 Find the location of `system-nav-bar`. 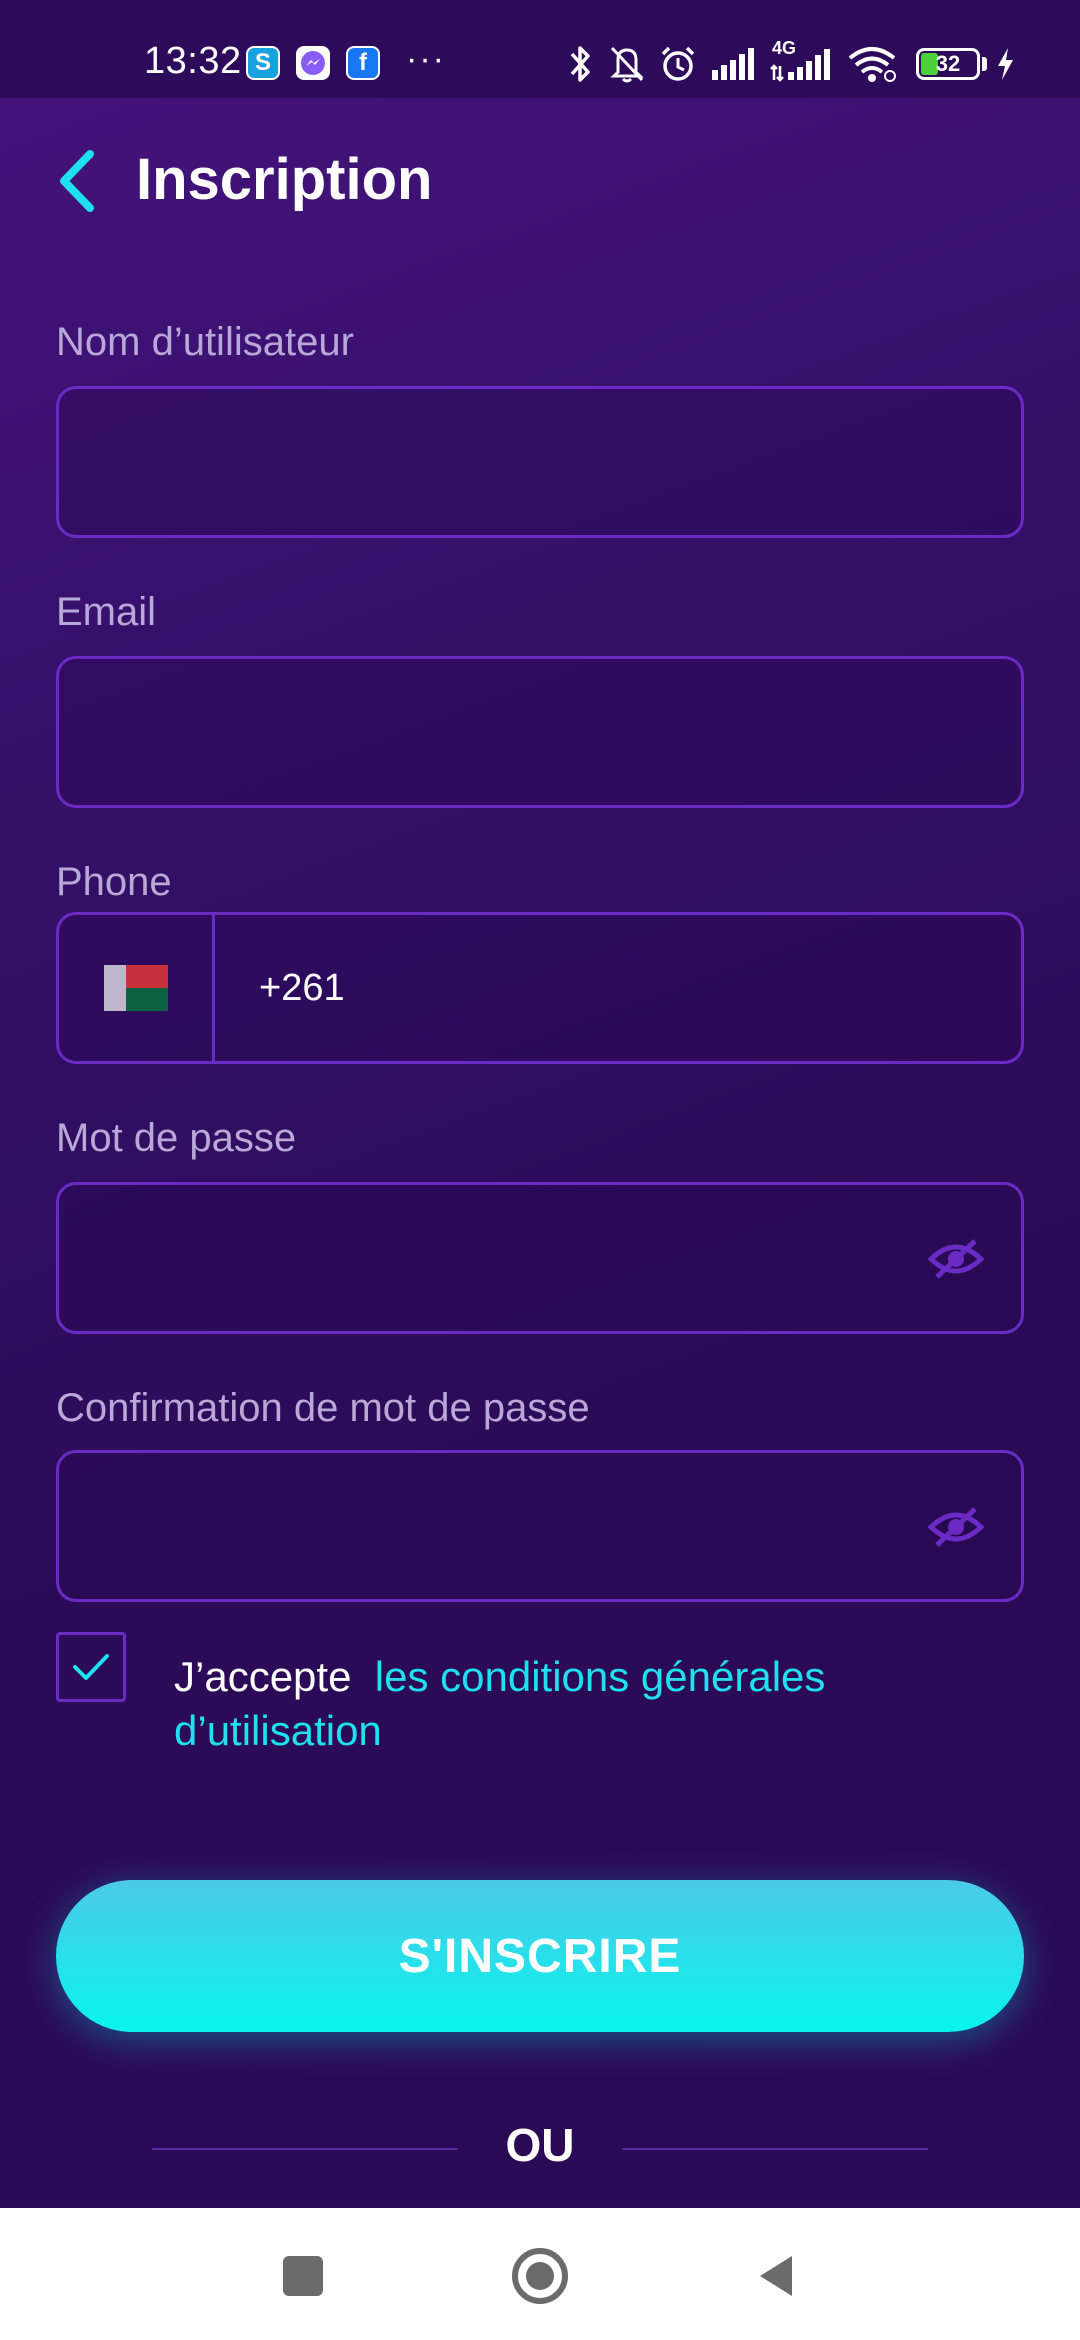

system-nav-bar is located at coordinates (540, 2274).